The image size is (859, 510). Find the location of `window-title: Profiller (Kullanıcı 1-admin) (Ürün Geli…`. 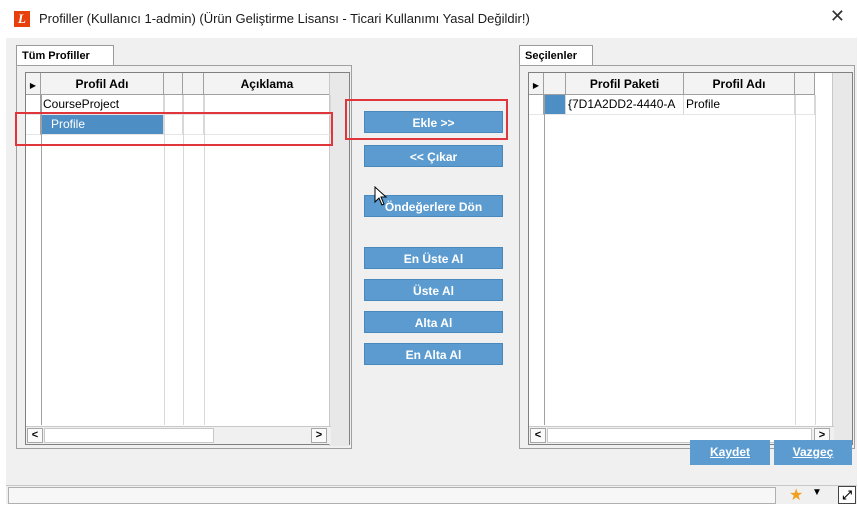

window-title: Profiller (Kullanıcı 1-admin) (Ürün Geli… is located at coordinates (284, 18).